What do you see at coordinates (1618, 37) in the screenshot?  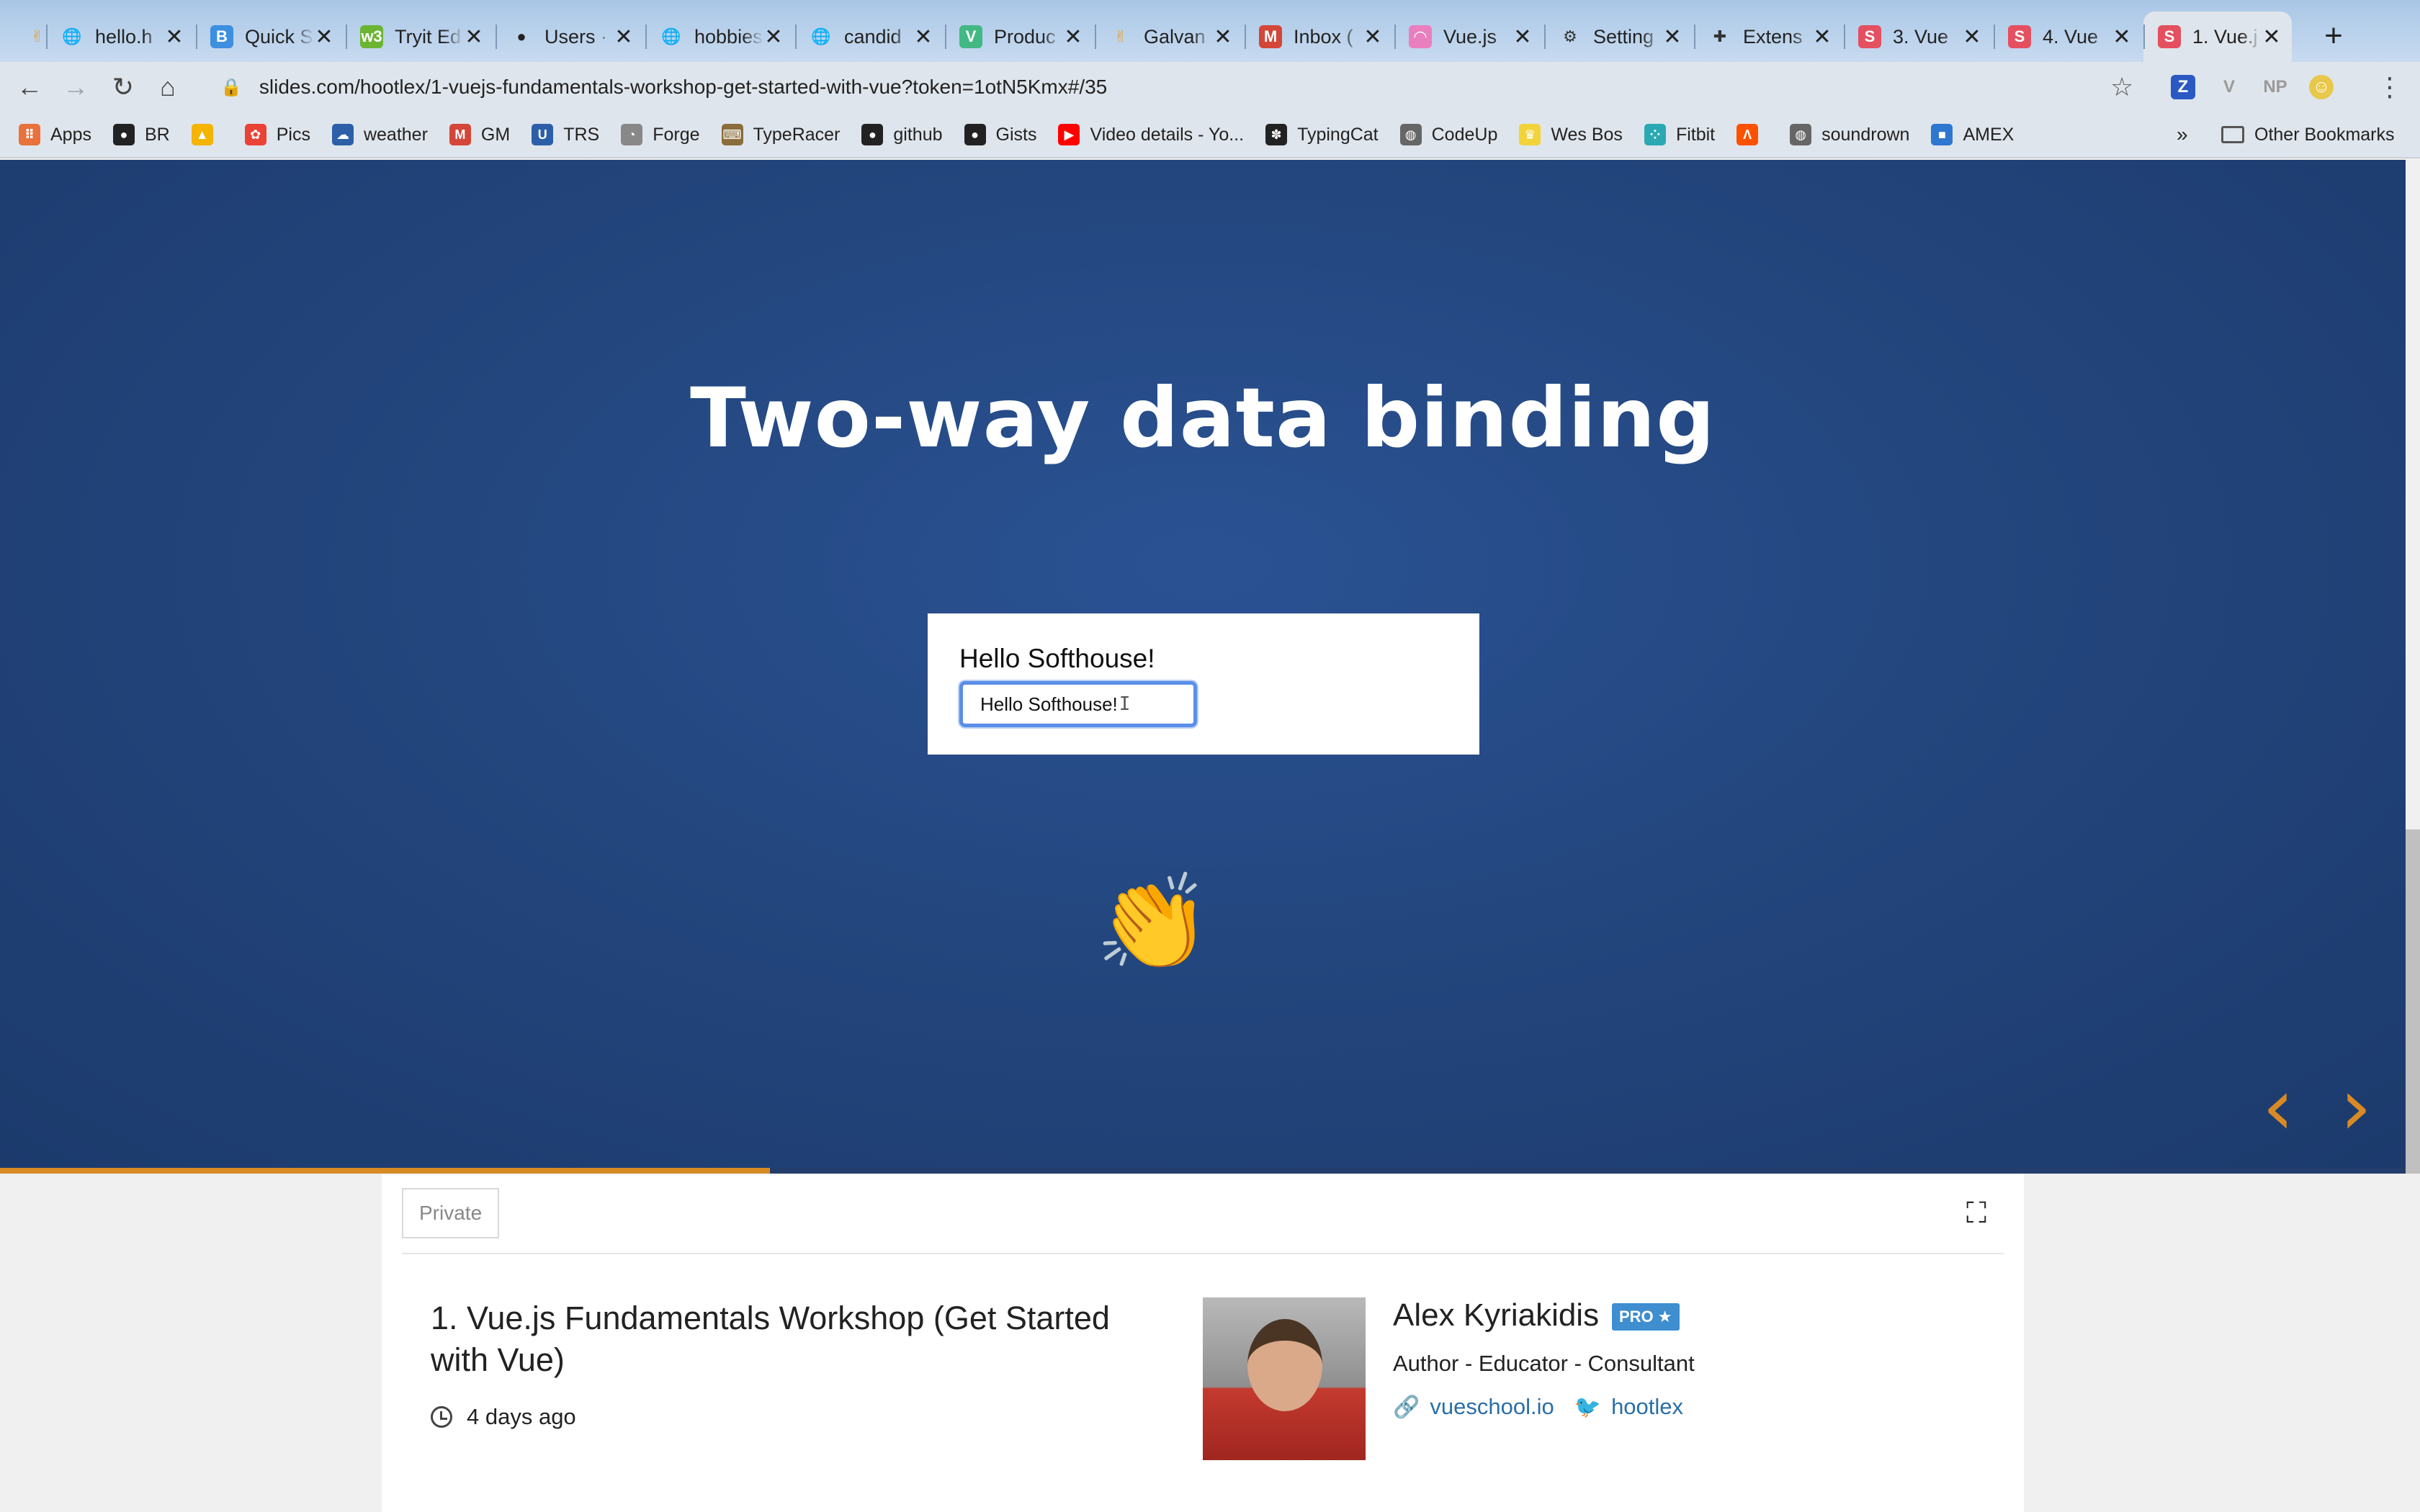 I see `browser-tab: ⚙ Setting ✕` at bounding box center [1618, 37].